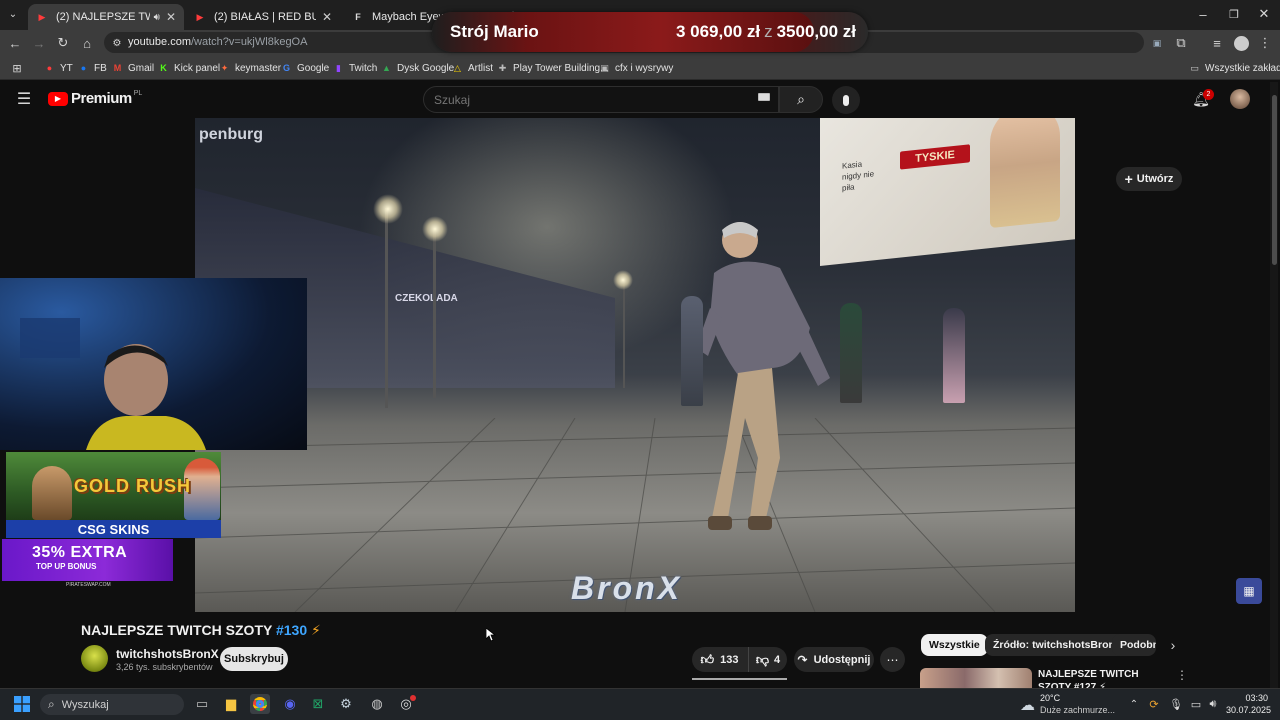 This screenshot has height=720, width=1280. Describe the element at coordinates (117, 43) in the screenshot. I see `site-info-icon: ⚙` at that location.